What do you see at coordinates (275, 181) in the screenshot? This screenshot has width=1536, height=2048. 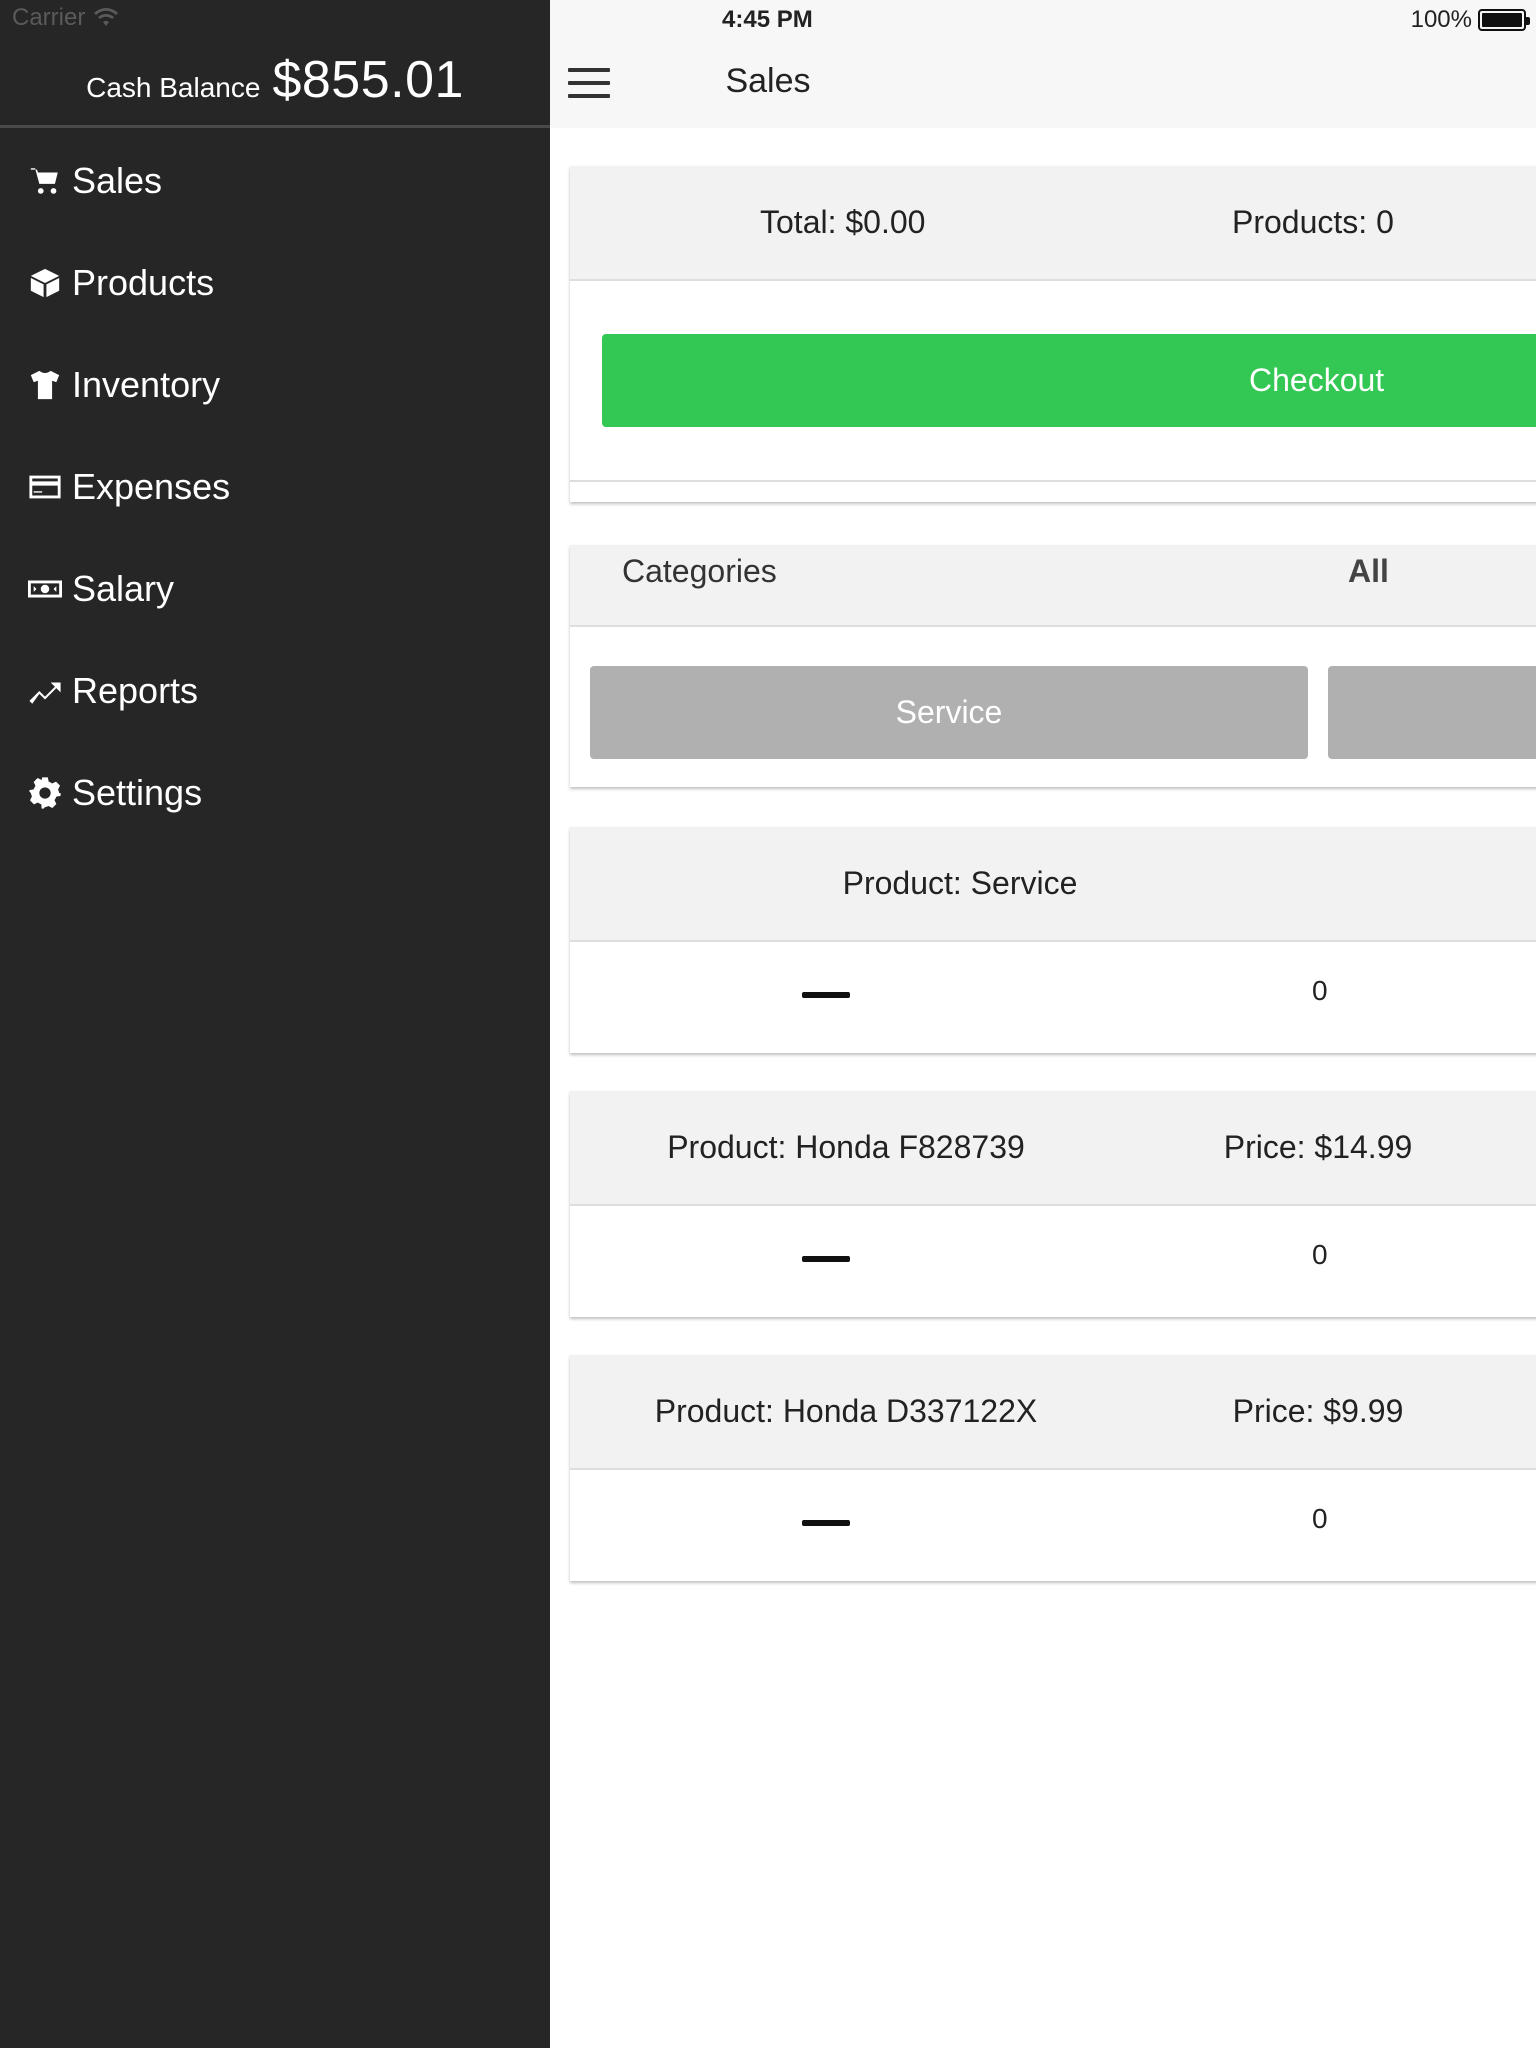 I see `menu-item-sales: Sales` at bounding box center [275, 181].